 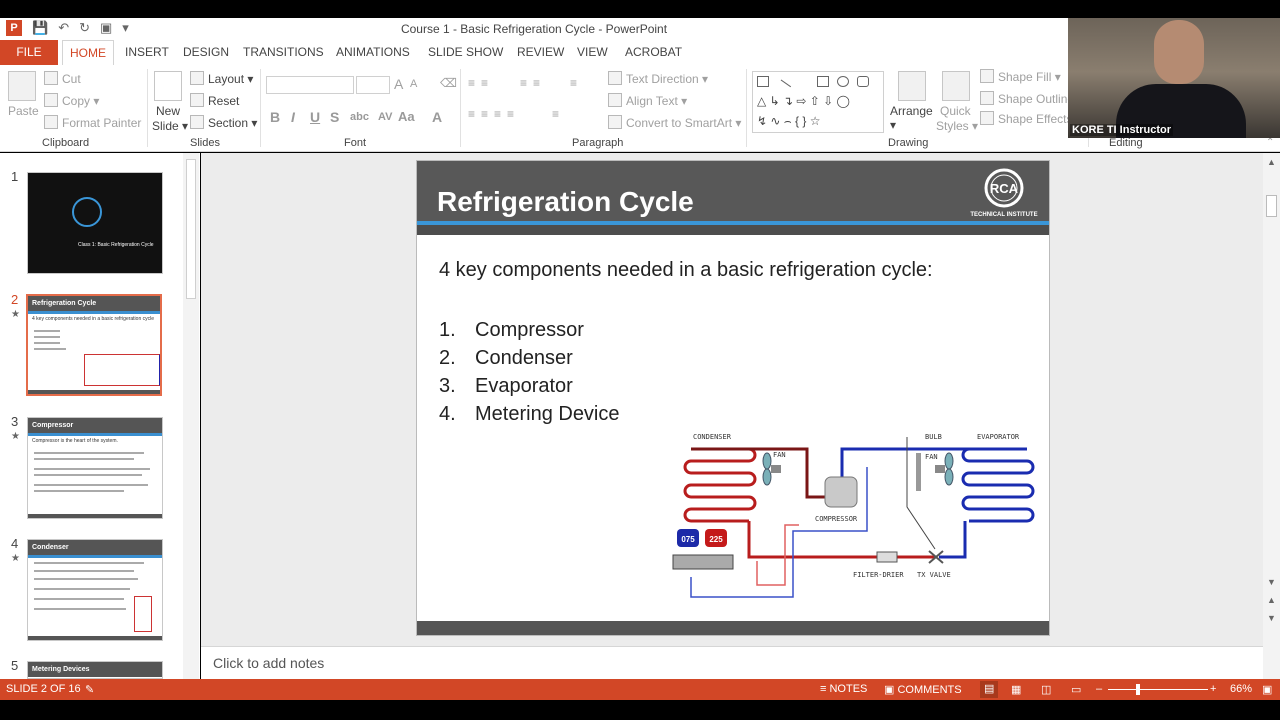 What do you see at coordinates (674, 122) in the screenshot?
I see `convert-smartart-button: Convert to SmartArt ▾` at bounding box center [674, 122].